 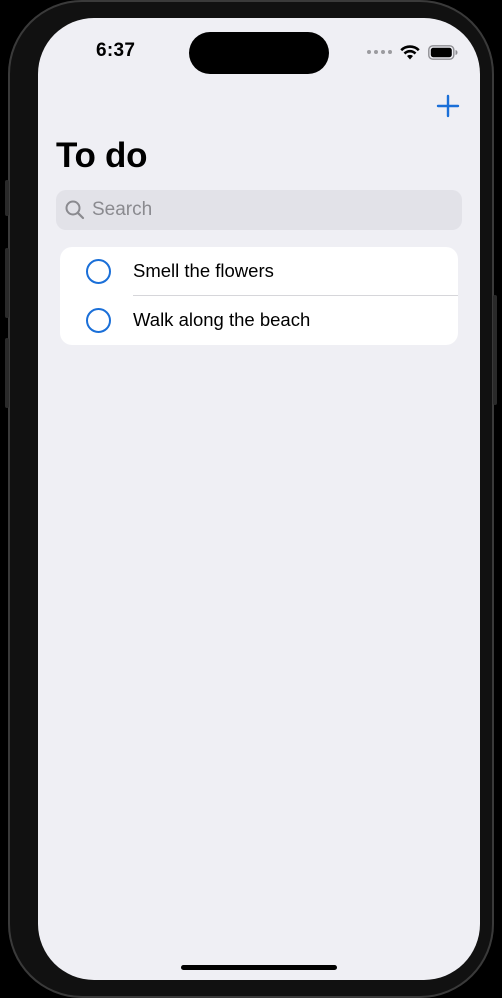 What do you see at coordinates (7, 373) in the screenshot?
I see `volume-down-button` at bounding box center [7, 373].